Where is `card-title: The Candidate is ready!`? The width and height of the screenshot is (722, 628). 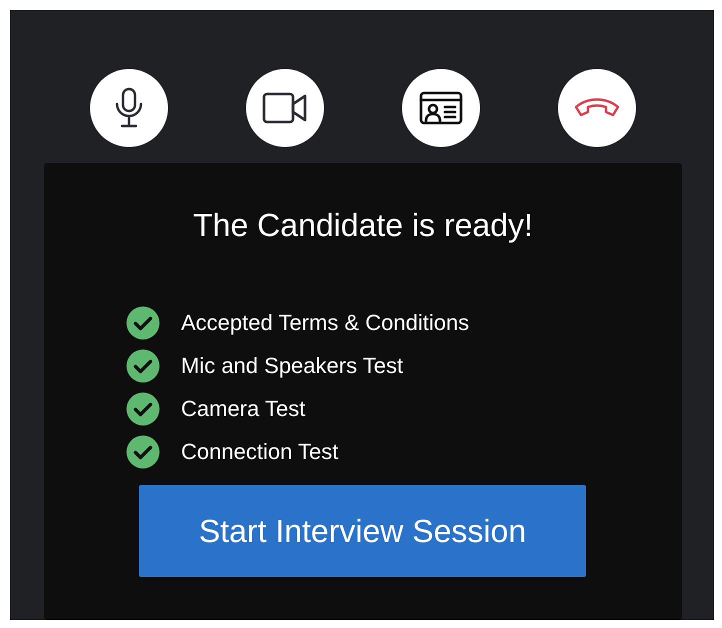
card-title: The Candidate is ready! is located at coordinates (363, 225).